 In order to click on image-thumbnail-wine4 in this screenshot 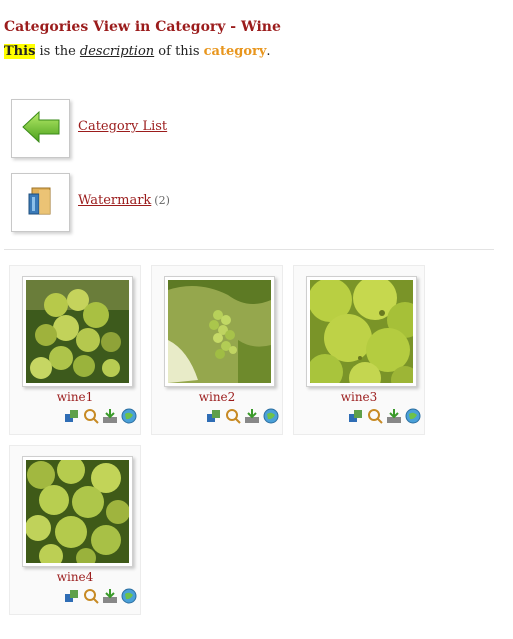, I will do `click(77, 511)`.